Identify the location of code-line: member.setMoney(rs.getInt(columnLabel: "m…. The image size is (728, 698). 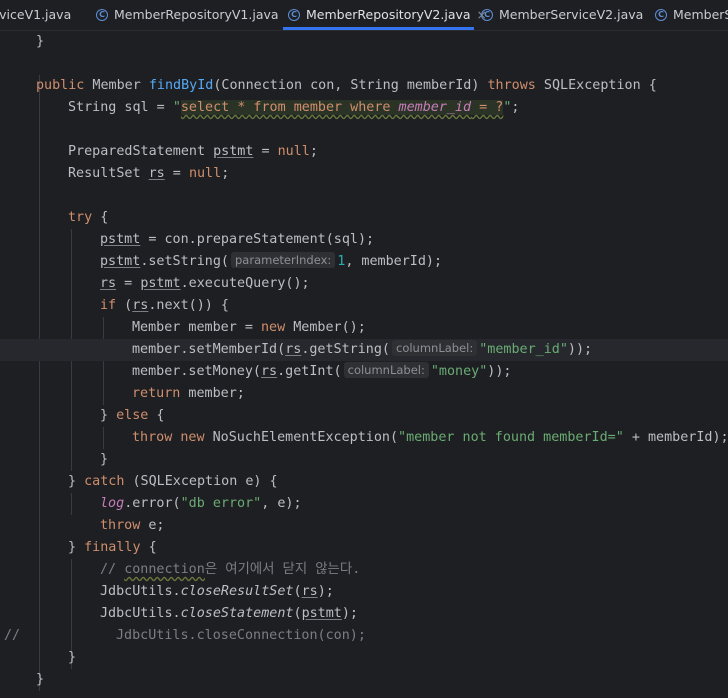
(322, 370).